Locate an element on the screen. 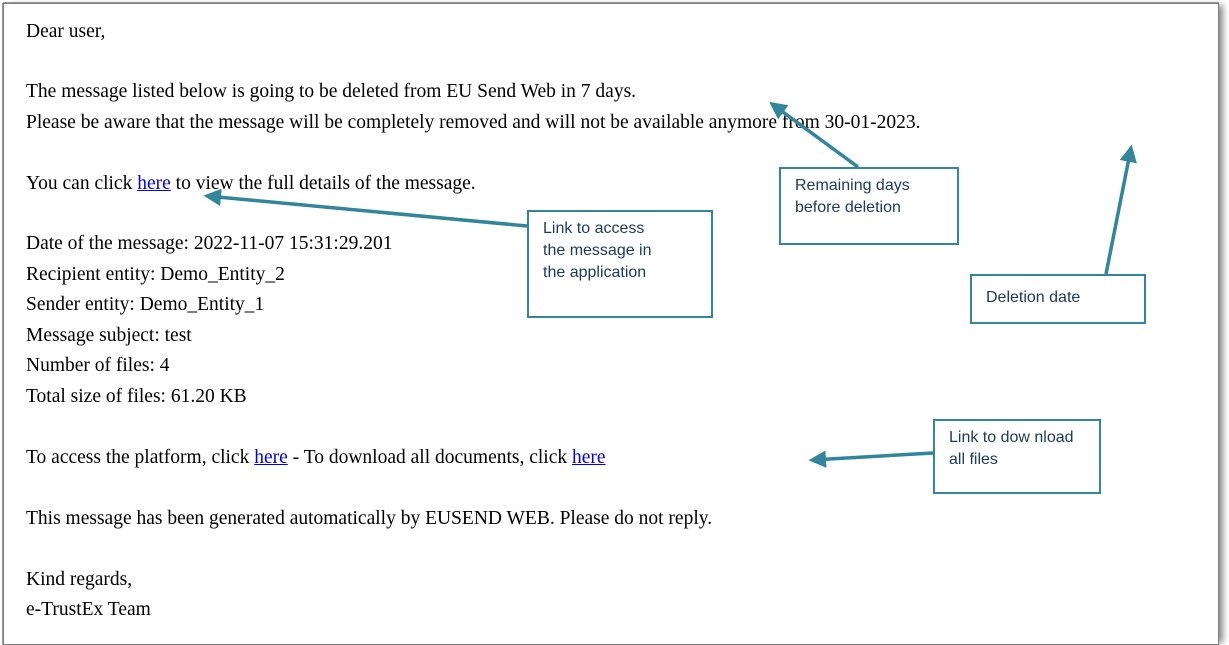  view-prefix: You can click is located at coordinates (82, 183).